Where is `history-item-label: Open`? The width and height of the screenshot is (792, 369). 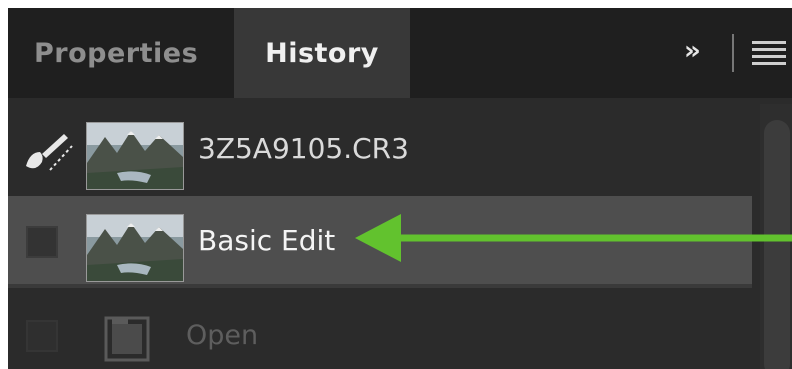
history-item-label: Open is located at coordinates (222, 335).